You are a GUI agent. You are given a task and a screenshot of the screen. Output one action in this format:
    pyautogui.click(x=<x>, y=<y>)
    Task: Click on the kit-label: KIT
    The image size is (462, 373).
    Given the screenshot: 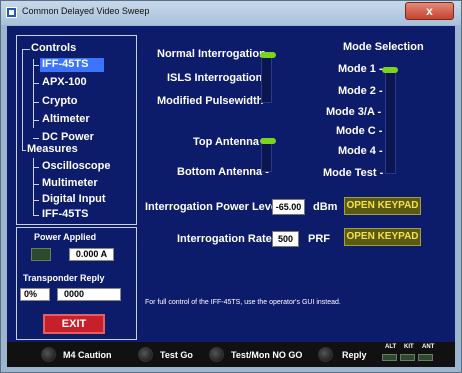 What is the action you would take?
    pyautogui.click(x=409, y=347)
    